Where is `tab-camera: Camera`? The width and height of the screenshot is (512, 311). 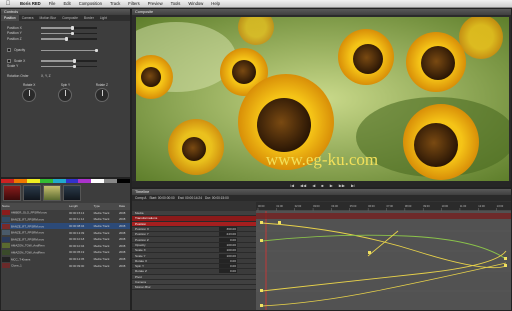 tab-camera: Camera is located at coordinates (28, 18).